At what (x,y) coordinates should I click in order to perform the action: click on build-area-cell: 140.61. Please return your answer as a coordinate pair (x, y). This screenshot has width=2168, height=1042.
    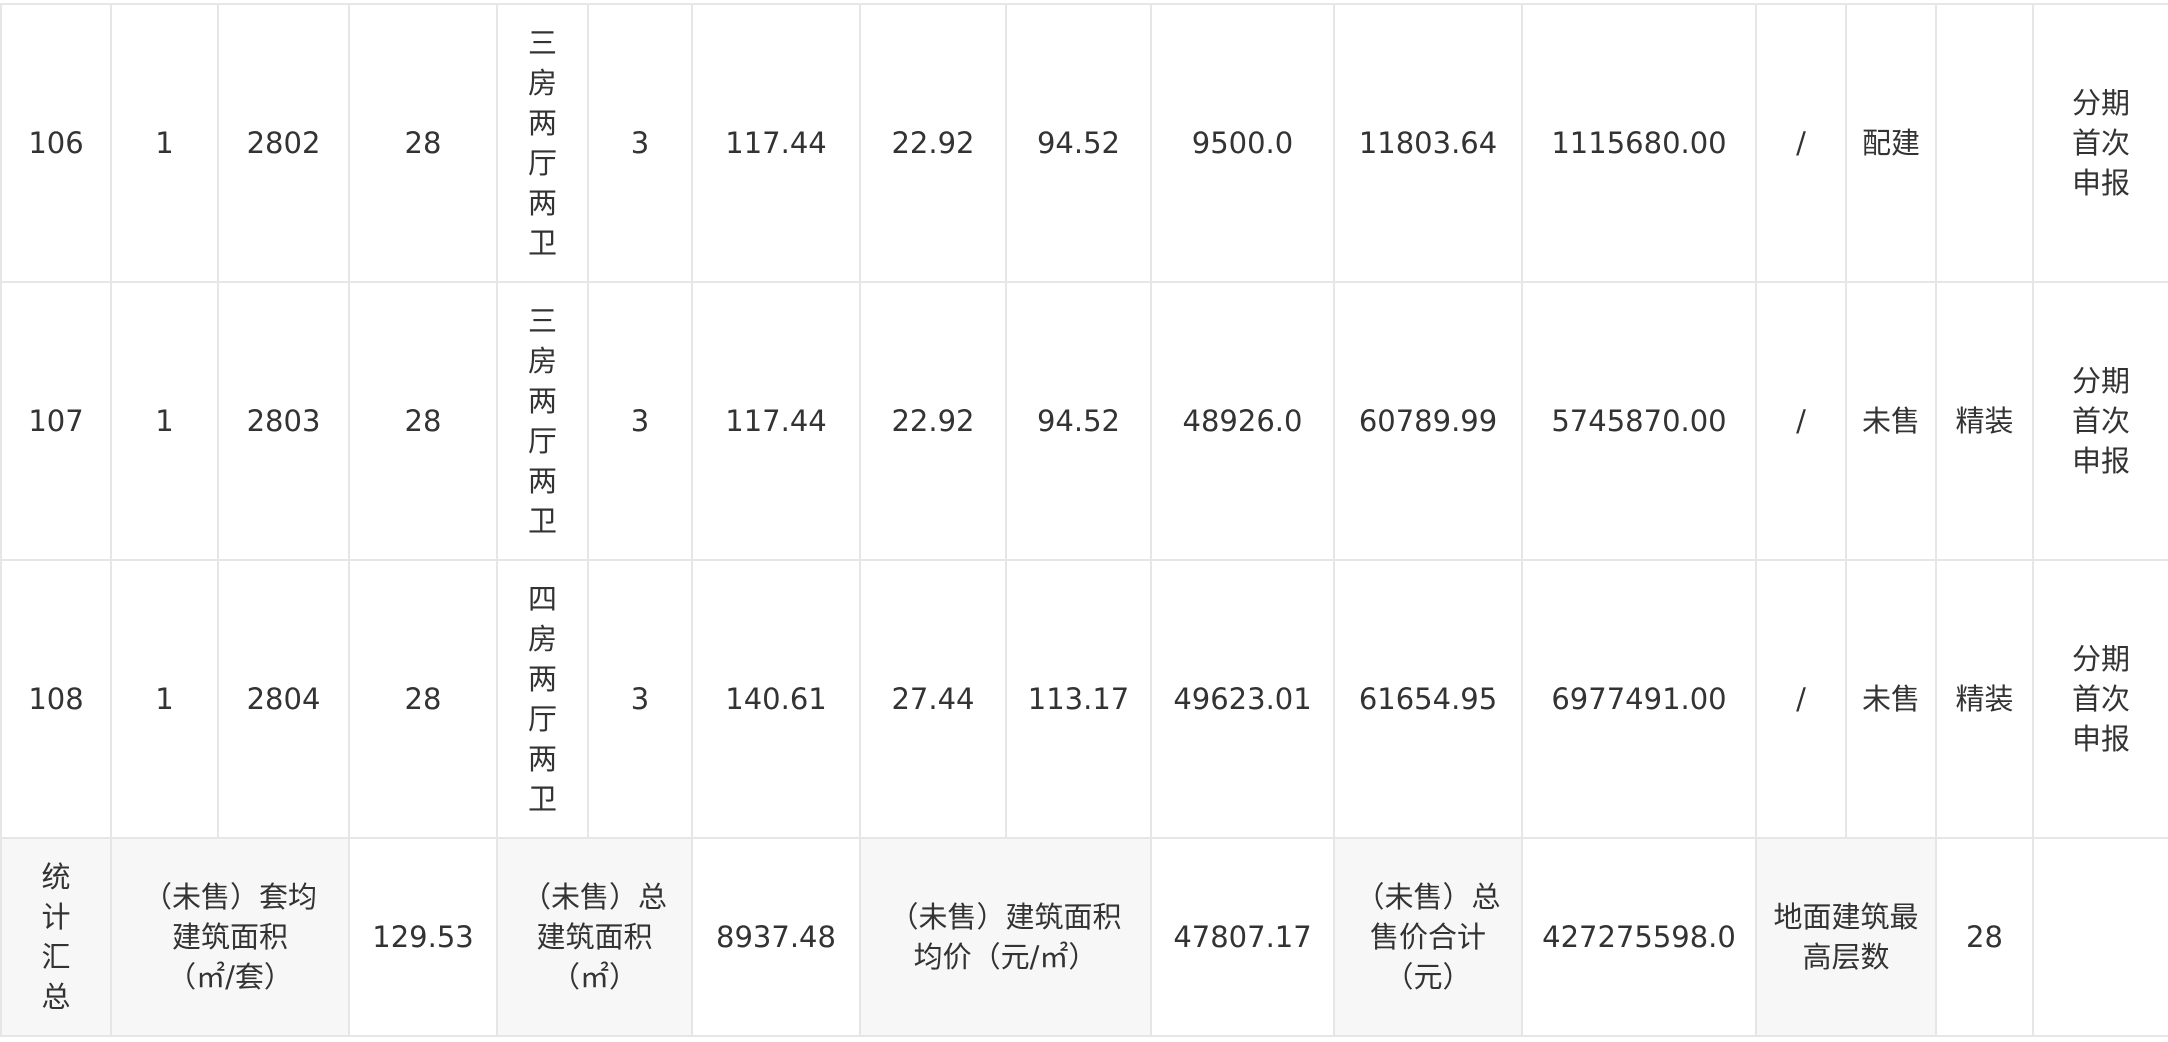
    Looking at the image, I should click on (776, 699).